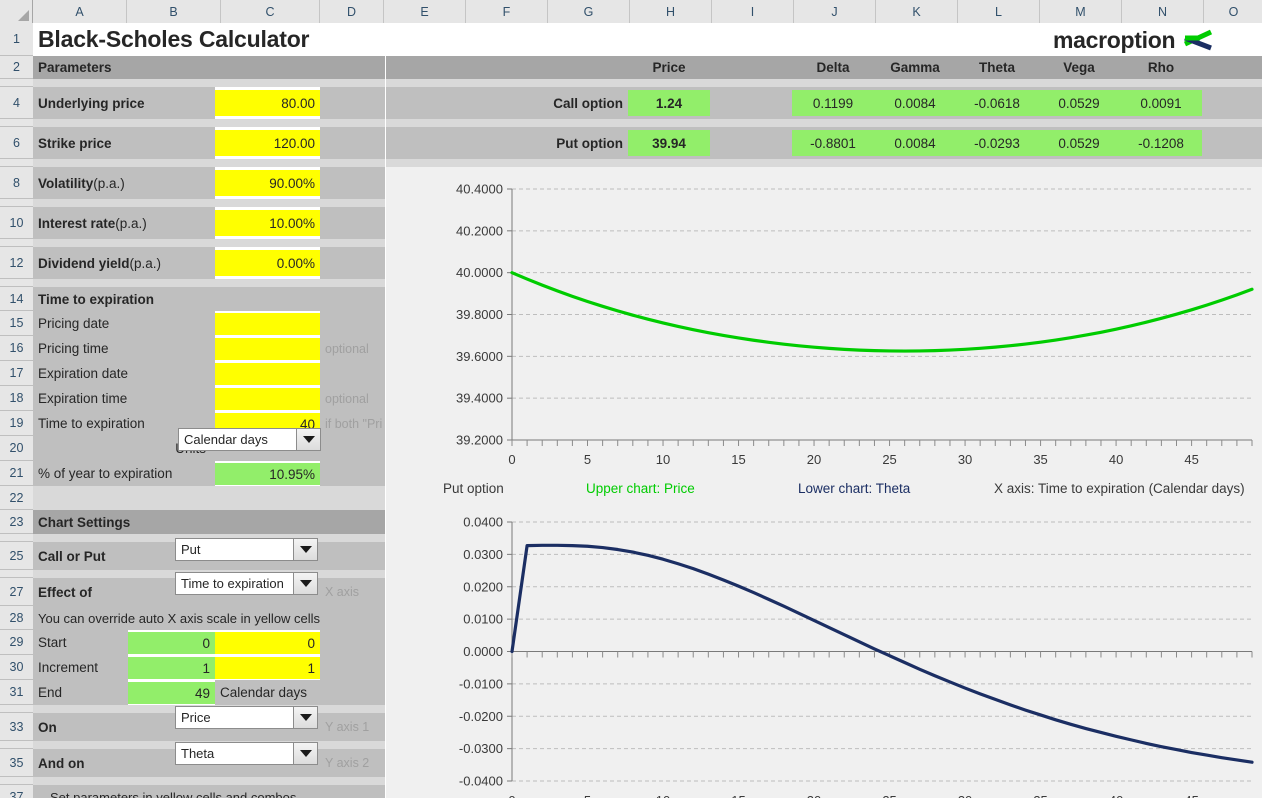  I want to click on logo-text: macroption, so click(1114, 39).